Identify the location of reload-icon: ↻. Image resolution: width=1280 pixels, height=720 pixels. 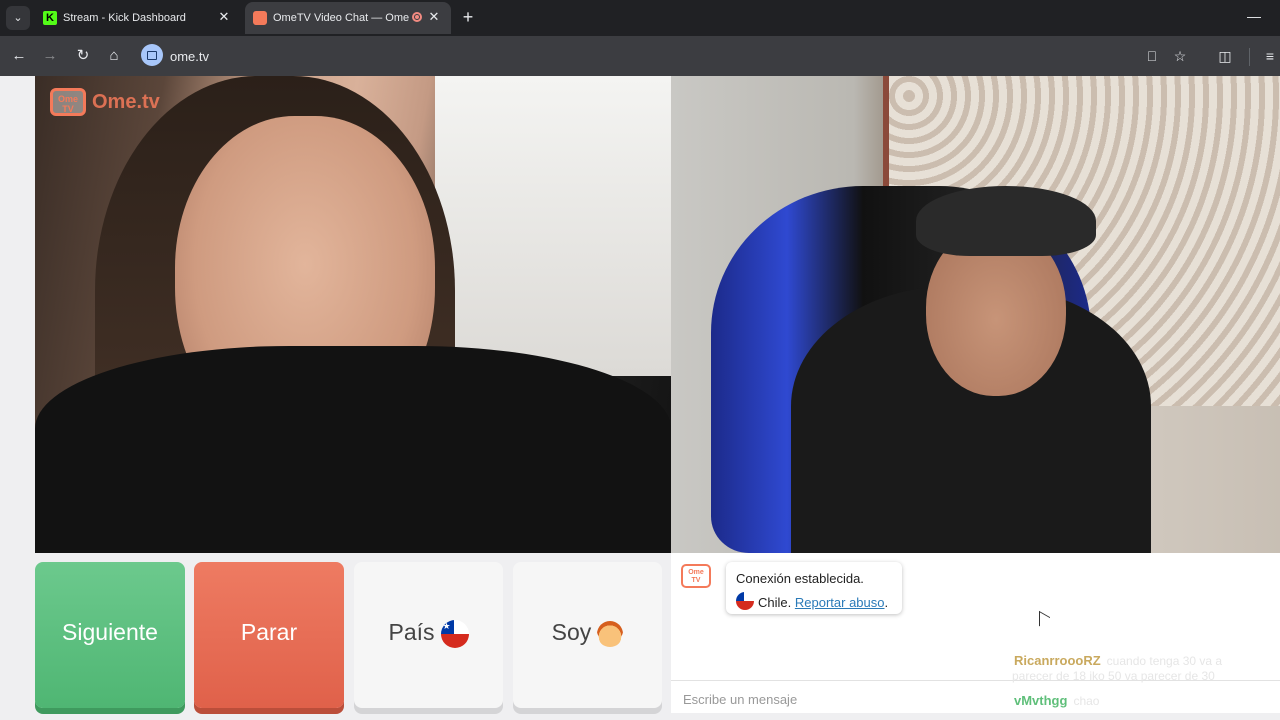
(83, 56).